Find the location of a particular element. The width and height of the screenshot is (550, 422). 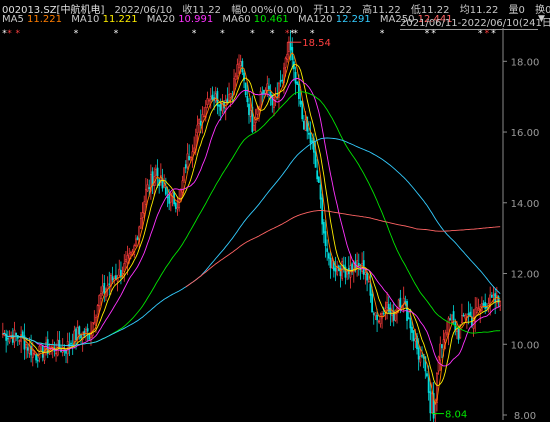

ma-legend-item: MA10 11.221 is located at coordinates (104, 19).